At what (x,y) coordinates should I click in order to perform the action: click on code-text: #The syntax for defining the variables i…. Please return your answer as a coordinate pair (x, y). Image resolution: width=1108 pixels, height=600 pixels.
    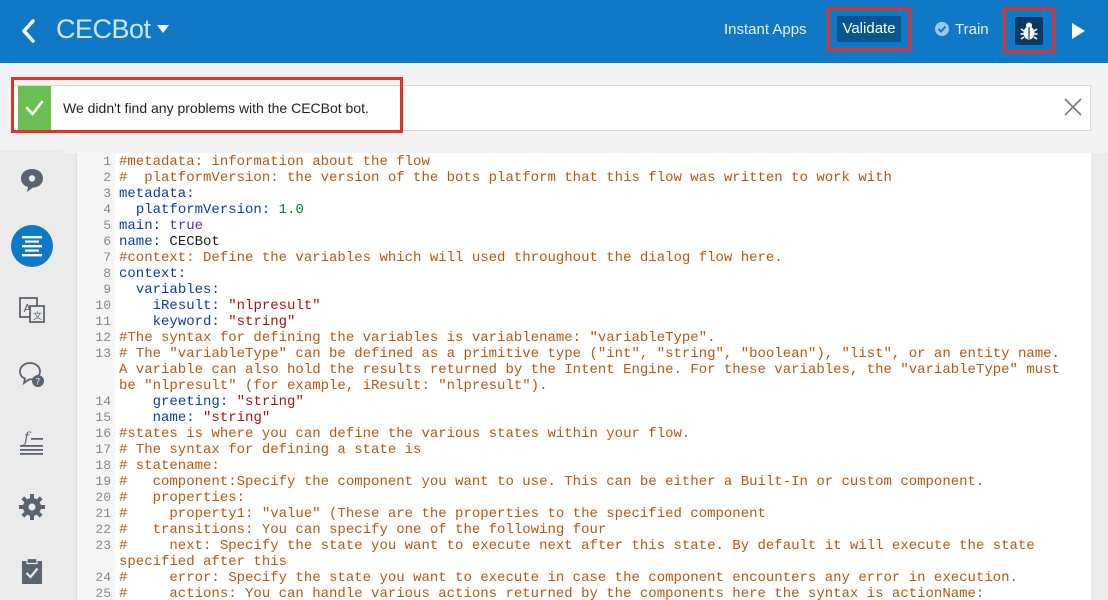
    Looking at the image, I should click on (417, 338).